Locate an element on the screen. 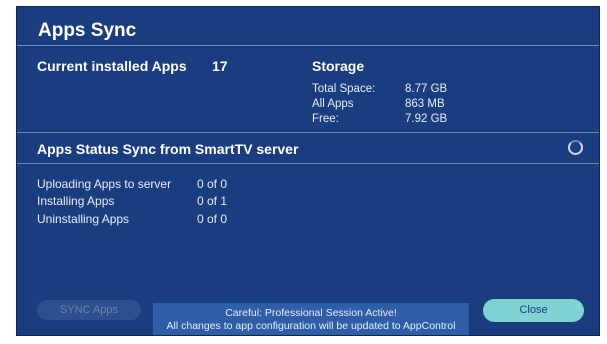 The image size is (607, 344). total-space-value: 8.77 GB is located at coordinates (426, 89).